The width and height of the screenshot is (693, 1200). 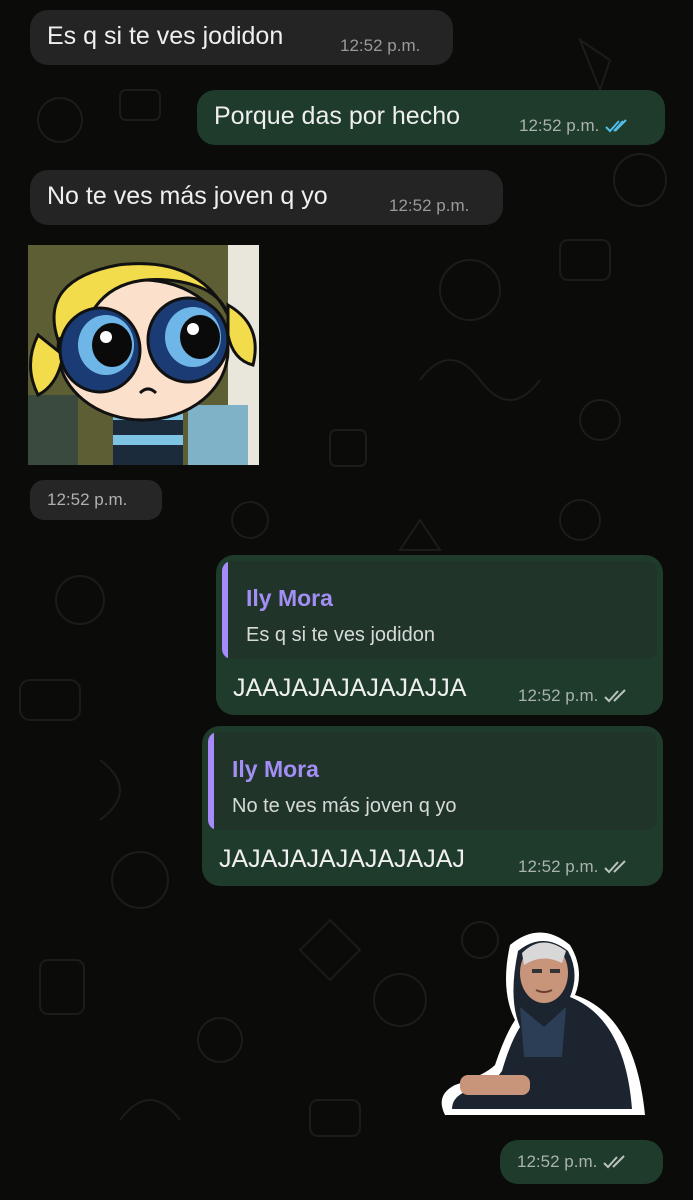 What do you see at coordinates (337, 116) in the screenshot?
I see `message-text: Porque das por hecho` at bounding box center [337, 116].